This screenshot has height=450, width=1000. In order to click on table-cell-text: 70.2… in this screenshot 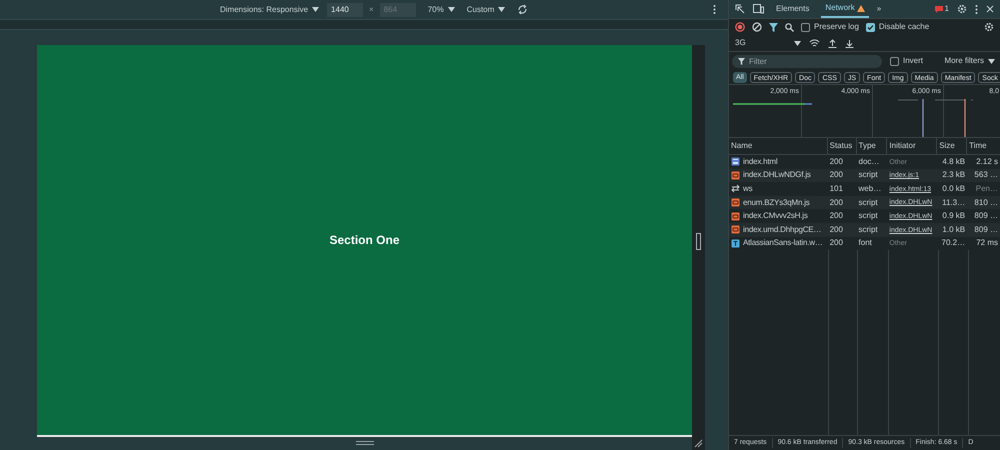, I will do `click(953, 243)`.